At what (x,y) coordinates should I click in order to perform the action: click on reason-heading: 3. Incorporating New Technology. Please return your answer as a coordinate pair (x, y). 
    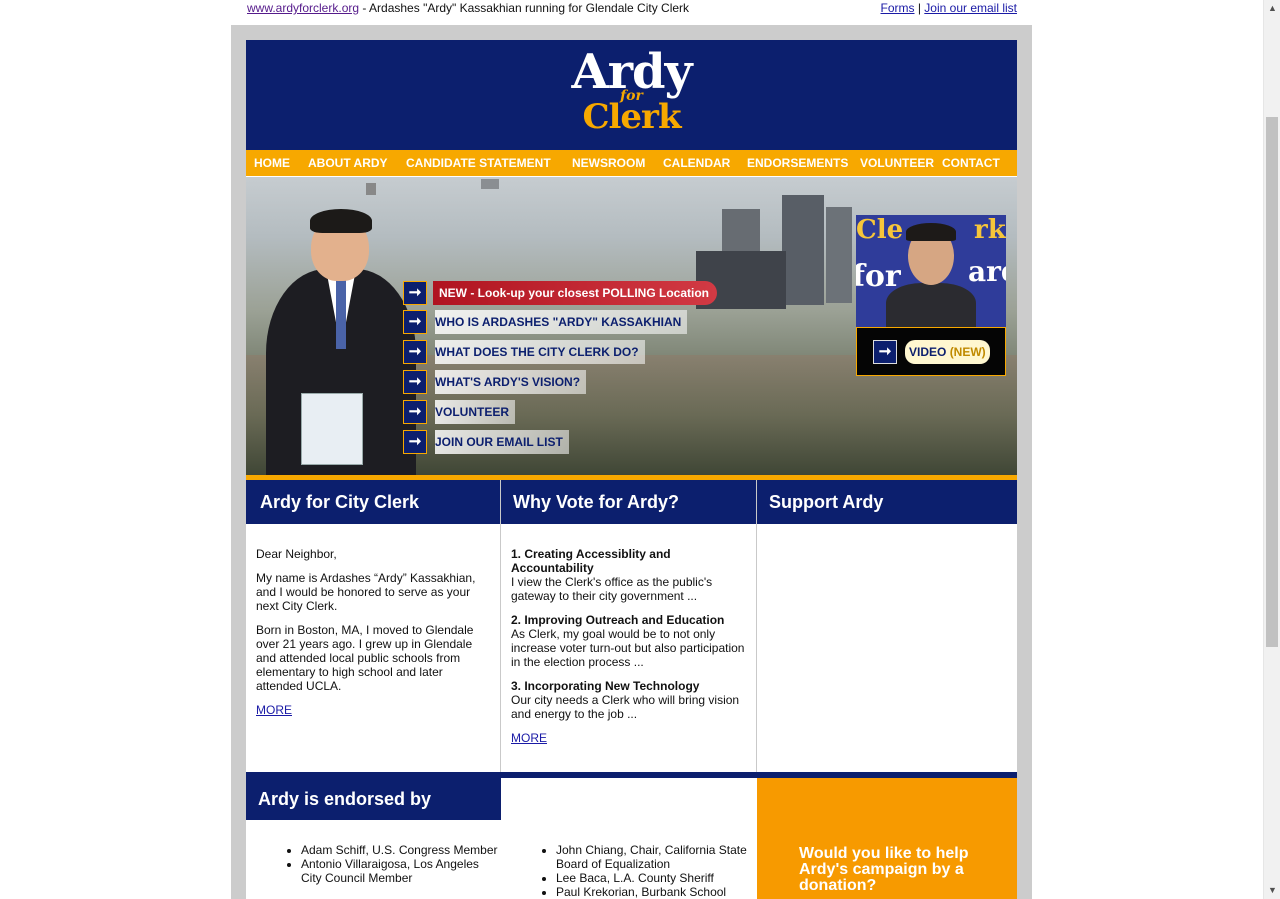
    Looking at the image, I should click on (605, 686).